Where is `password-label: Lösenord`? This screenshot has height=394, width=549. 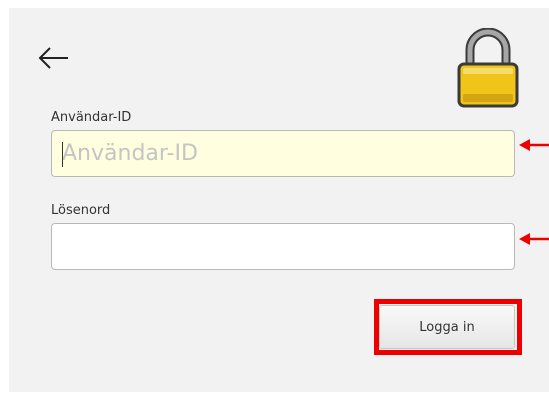
password-label: Lösenord is located at coordinates (81, 210).